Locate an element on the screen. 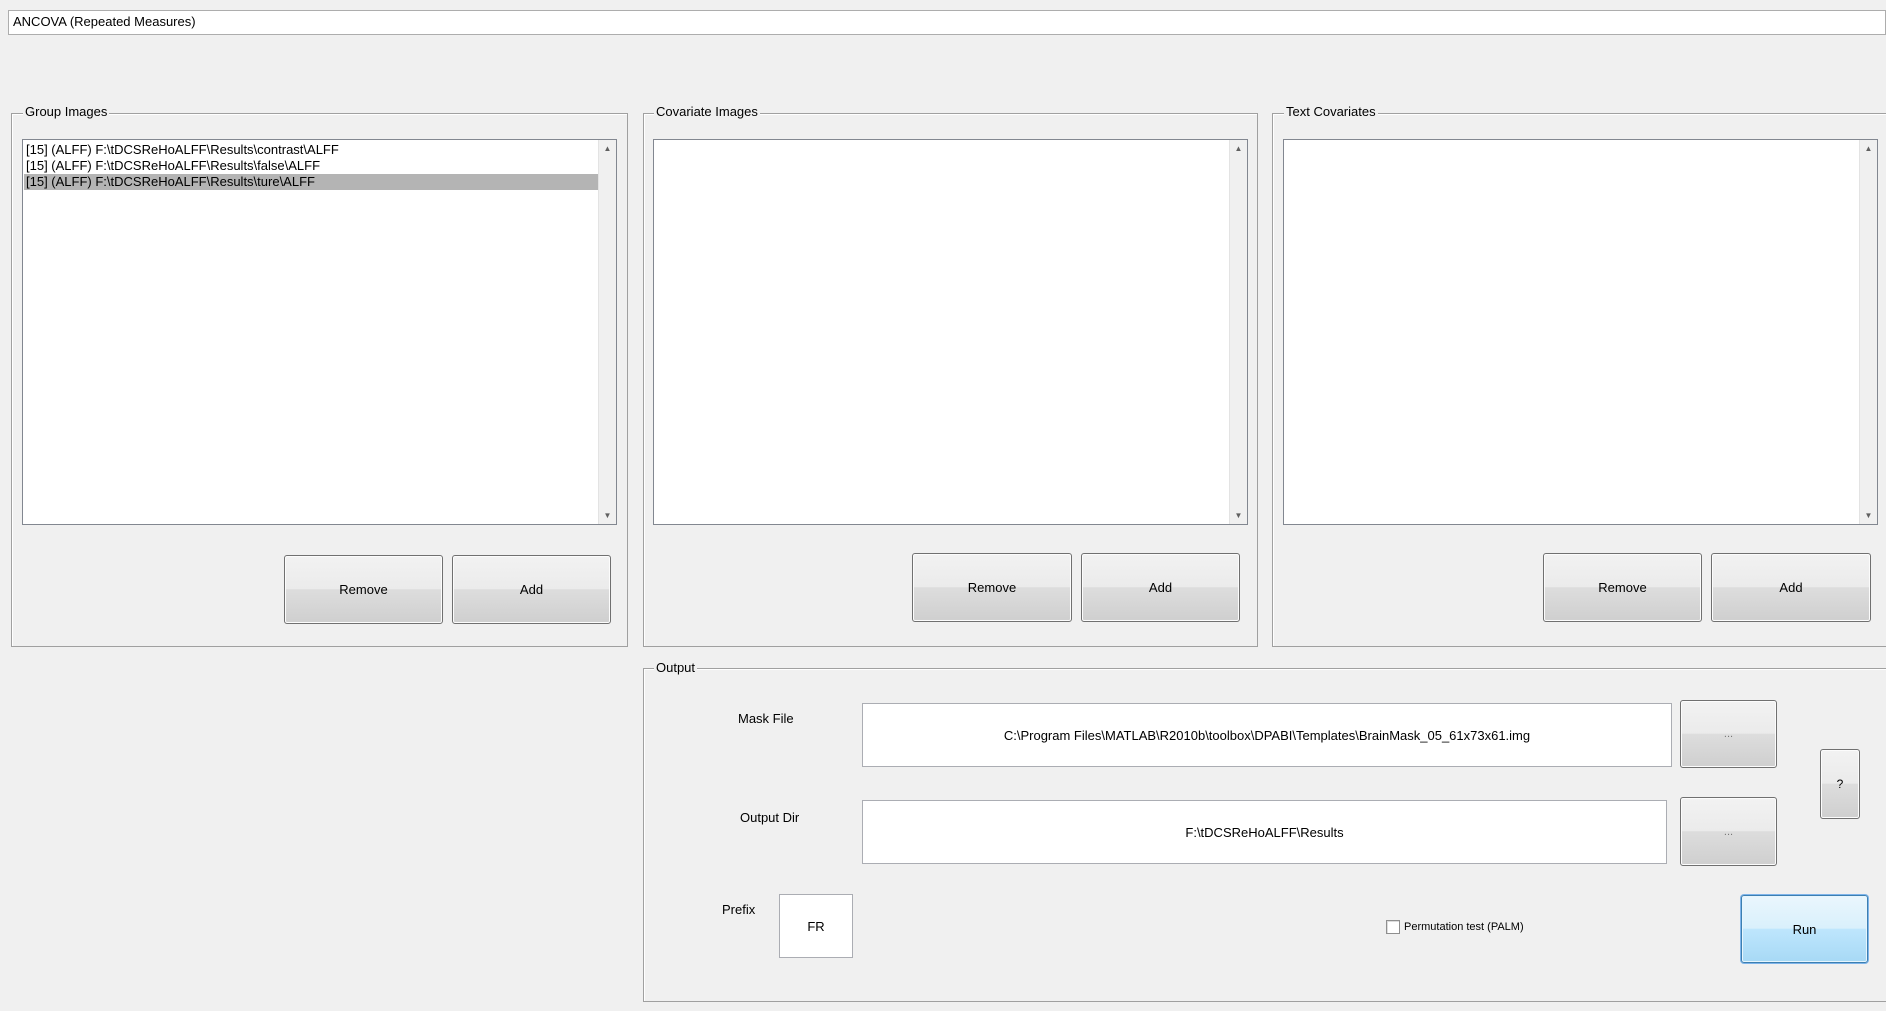  covariate-images-remove-button: Remove is located at coordinates (992, 587).